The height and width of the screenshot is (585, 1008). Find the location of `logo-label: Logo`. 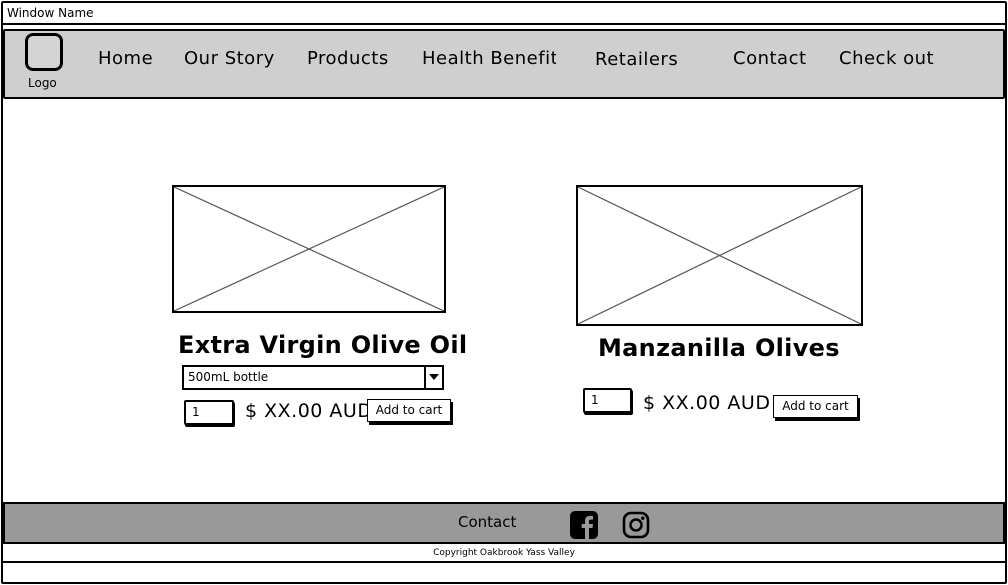

logo-label: Logo is located at coordinates (42, 83).